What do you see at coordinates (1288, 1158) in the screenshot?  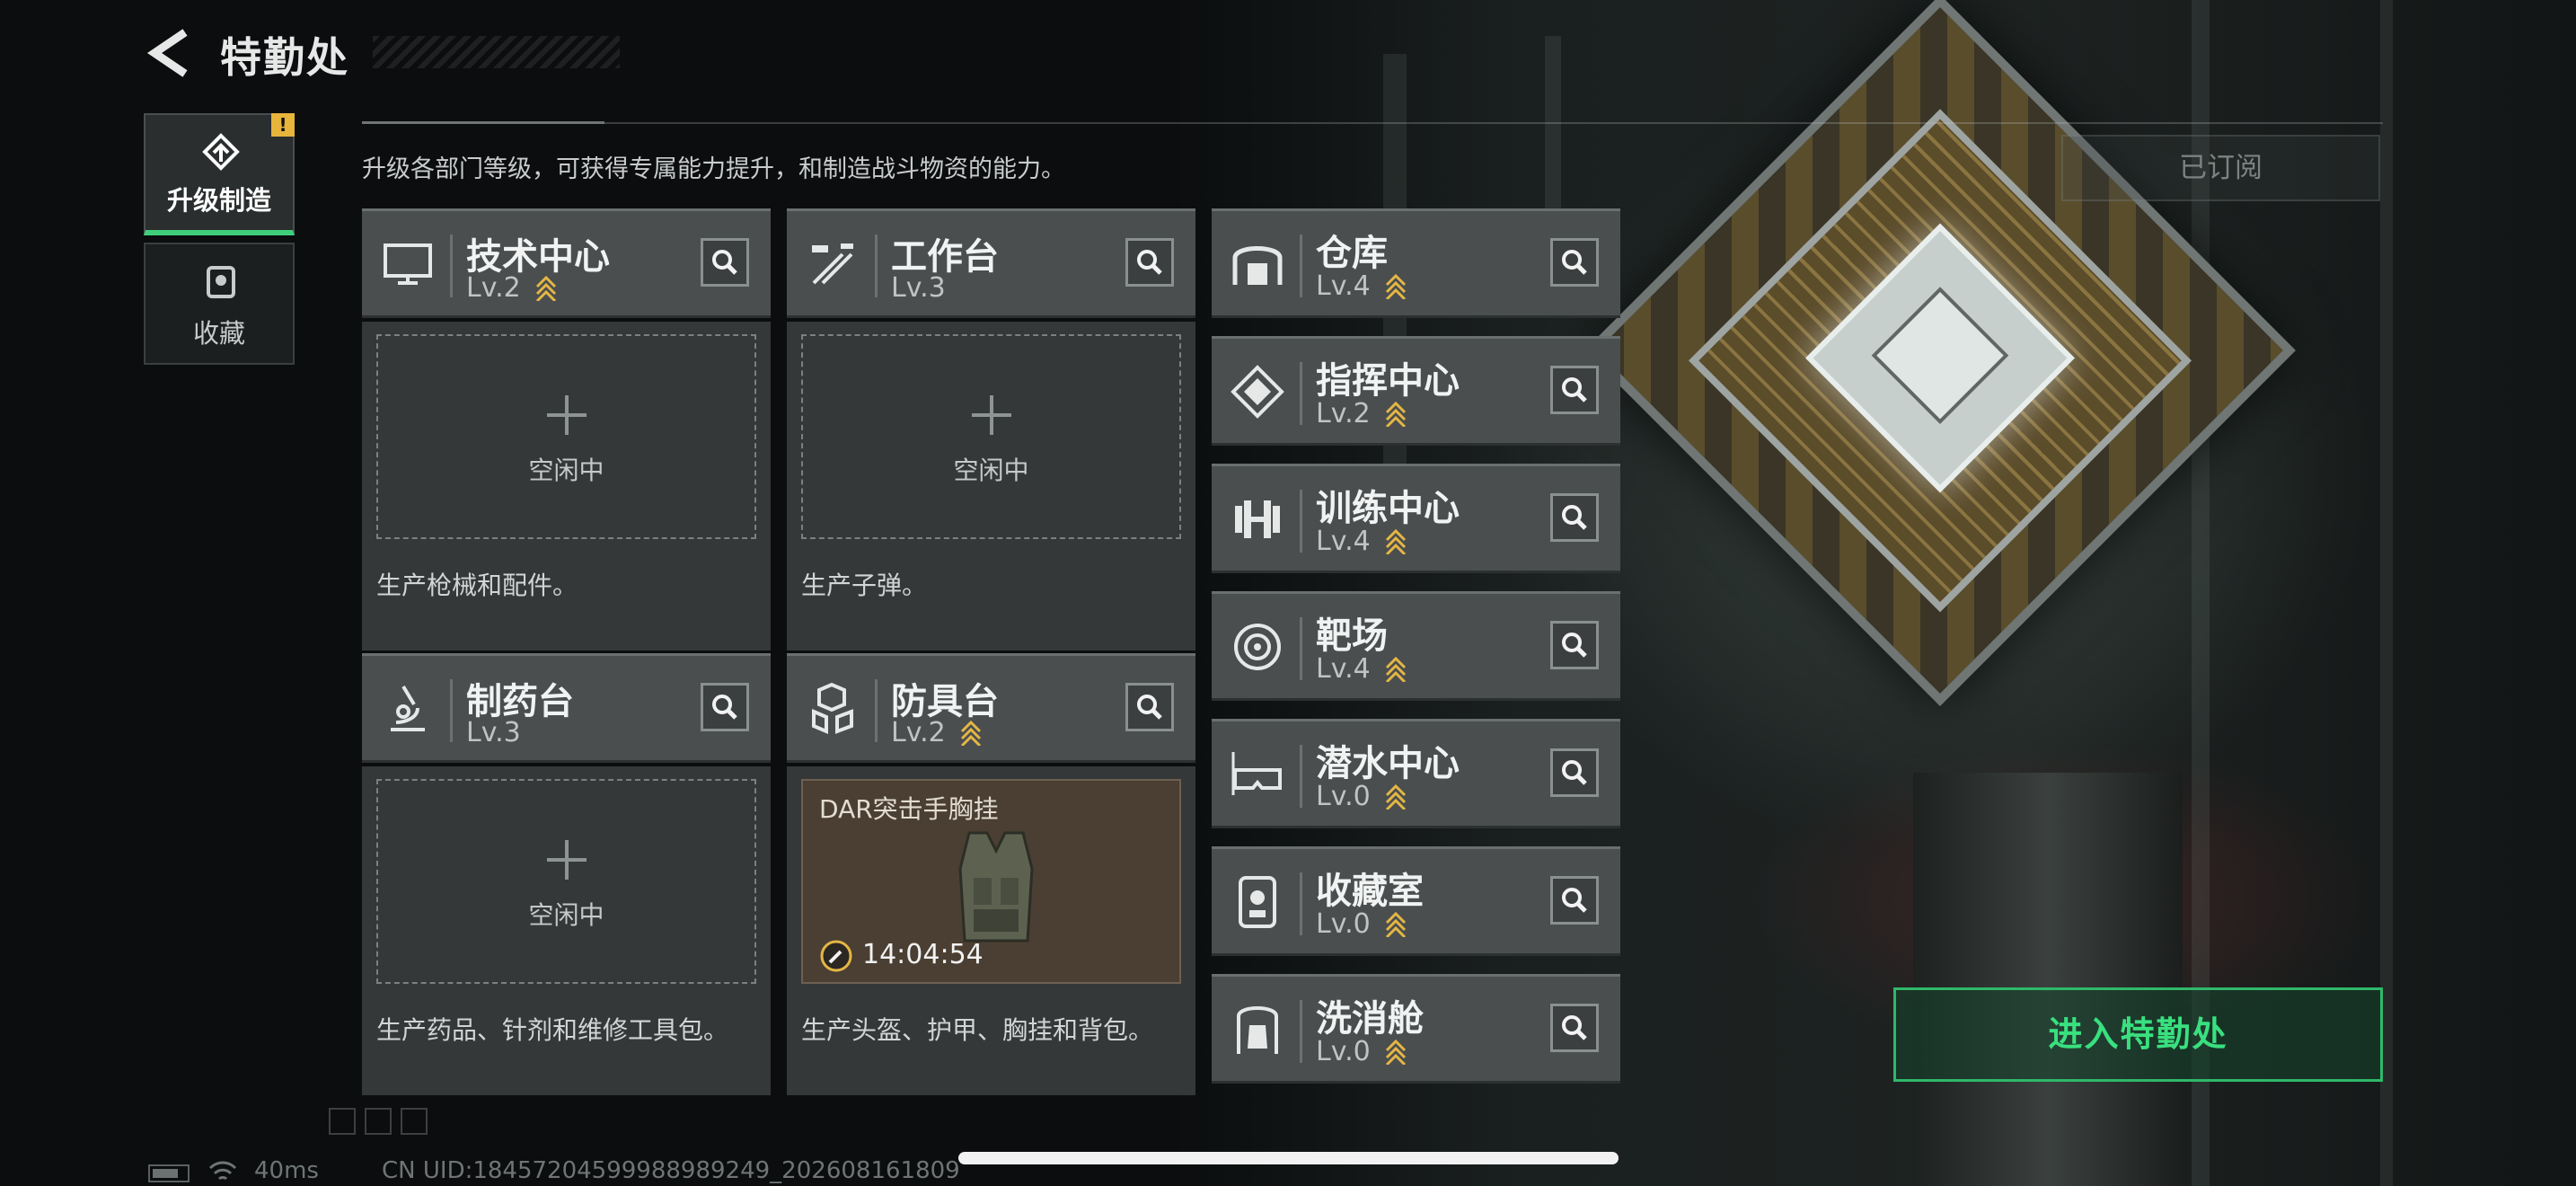 I see `home-indicator` at bounding box center [1288, 1158].